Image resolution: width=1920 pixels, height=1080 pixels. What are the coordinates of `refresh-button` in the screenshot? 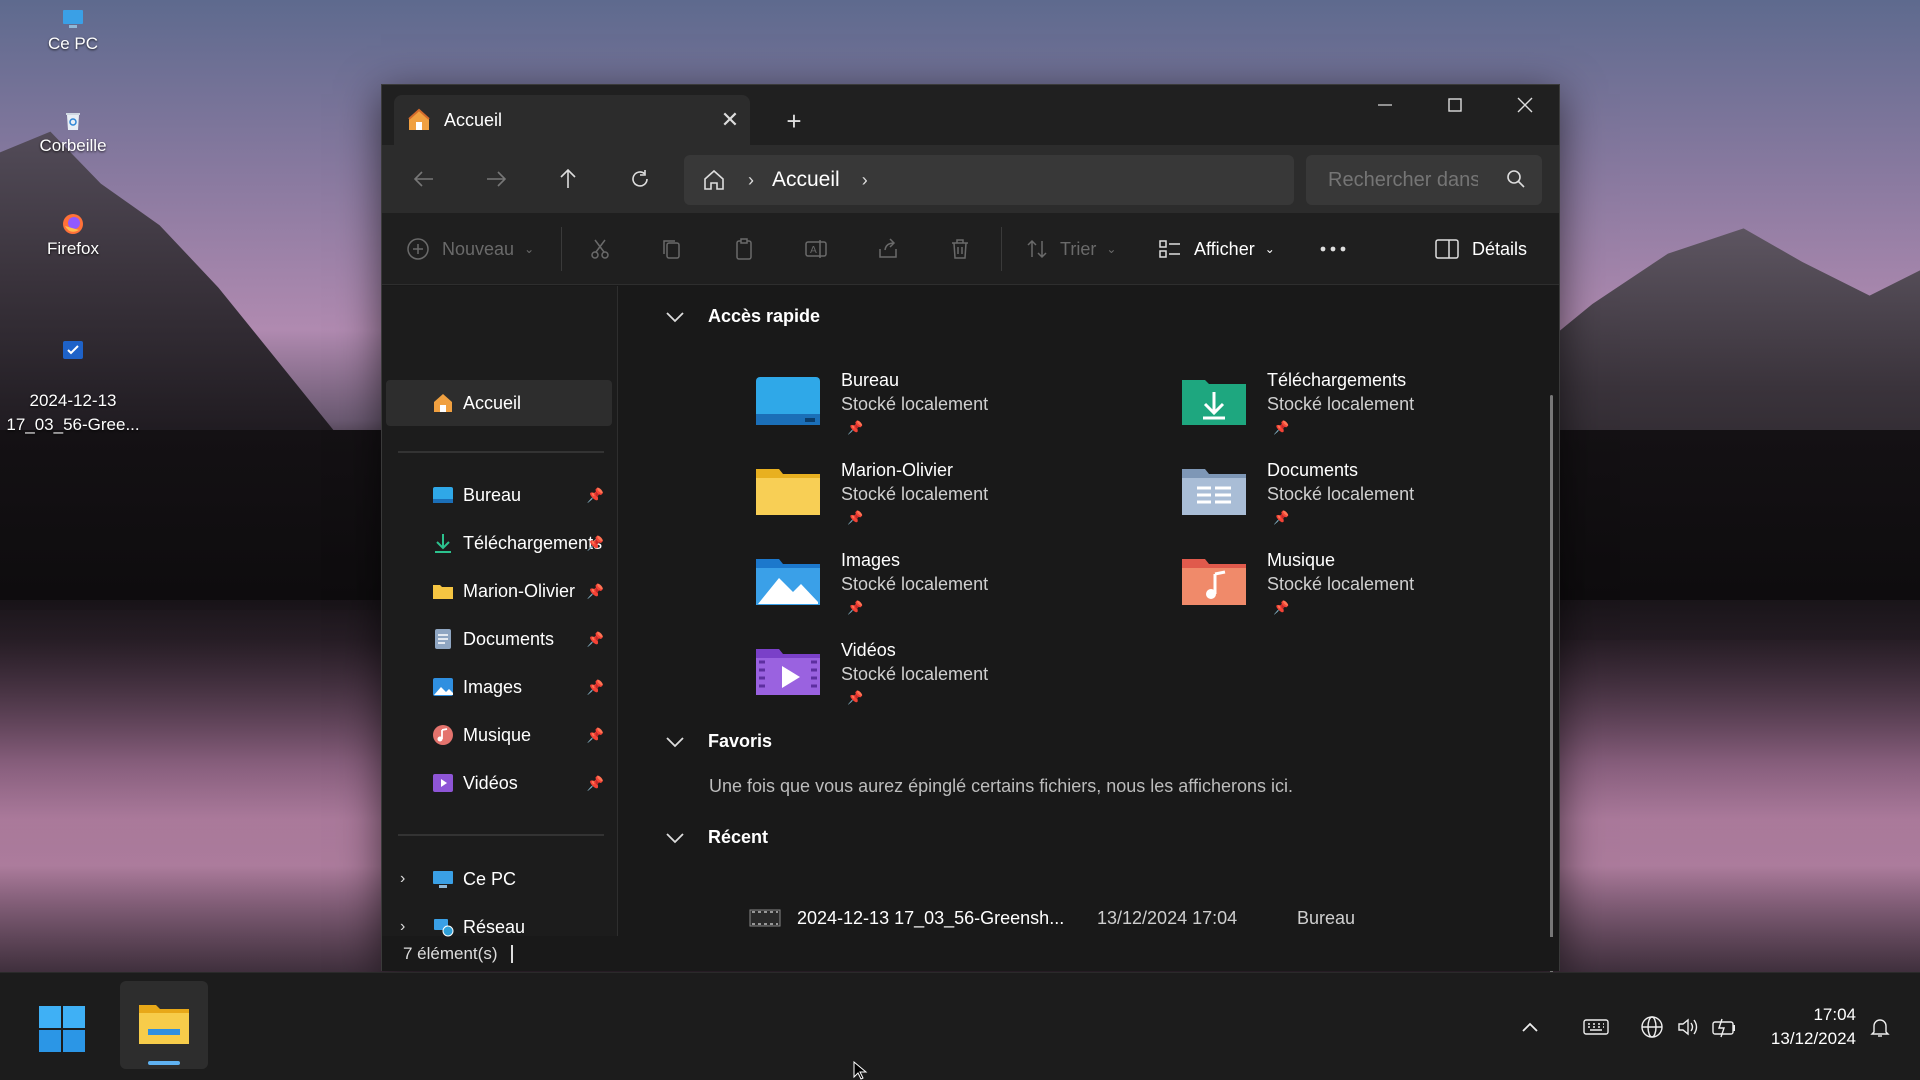 It's located at (640, 179).